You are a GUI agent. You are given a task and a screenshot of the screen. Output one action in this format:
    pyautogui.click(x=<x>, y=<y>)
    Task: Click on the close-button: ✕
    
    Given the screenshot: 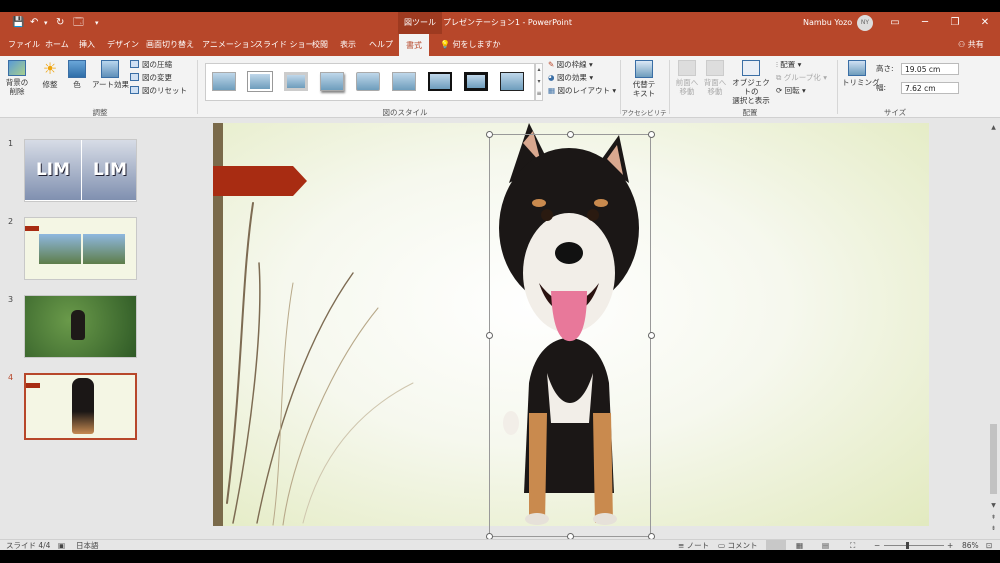 What is the action you would take?
    pyautogui.click(x=985, y=23)
    